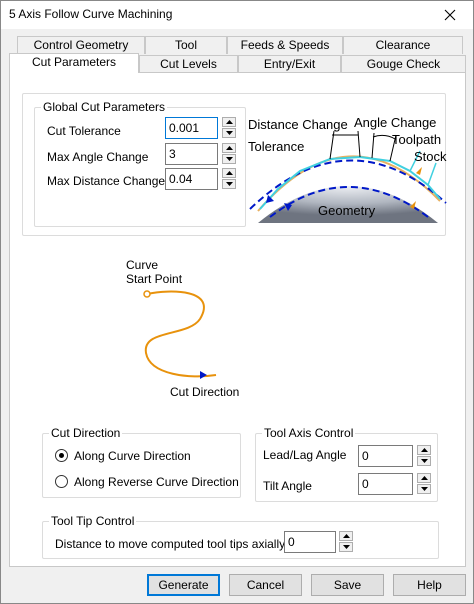 This screenshot has height=604, width=474. I want to click on tilt-angle-field, so click(385, 484).